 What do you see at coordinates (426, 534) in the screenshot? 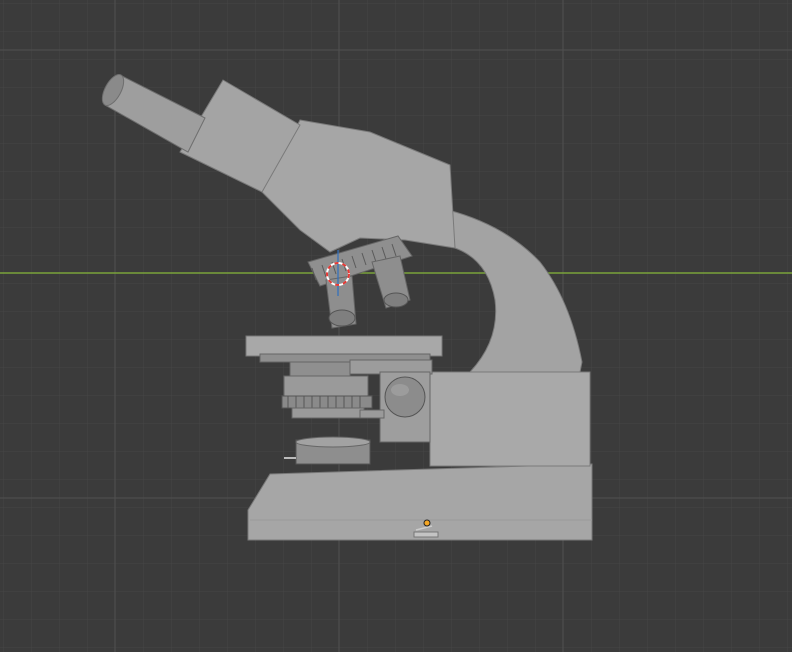
I see `base-switch` at bounding box center [426, 534].